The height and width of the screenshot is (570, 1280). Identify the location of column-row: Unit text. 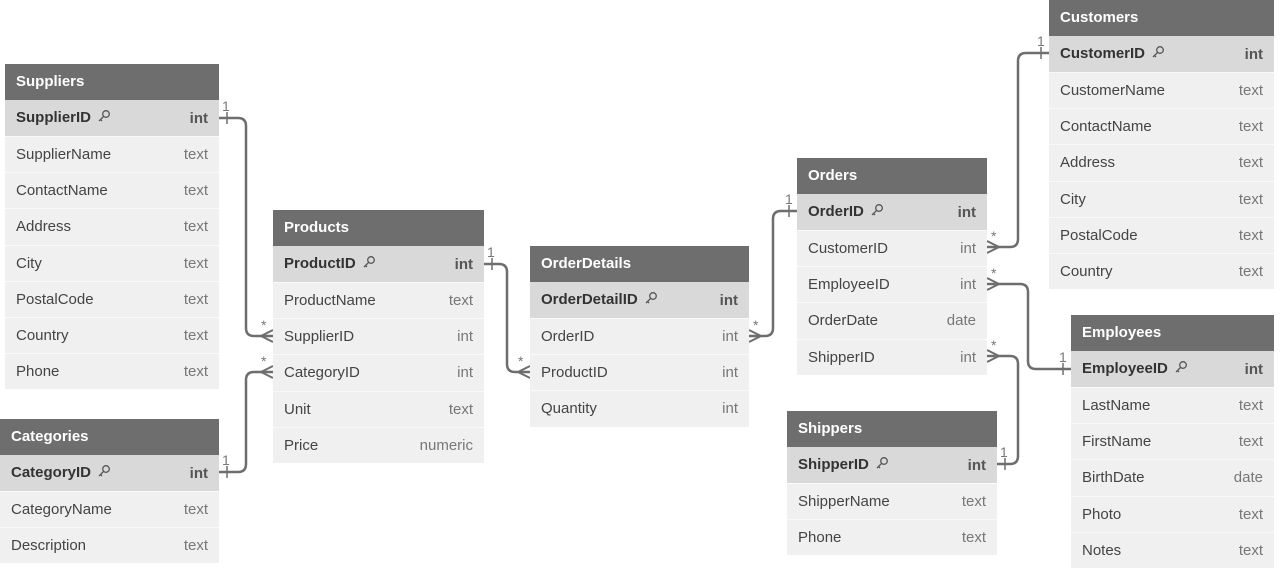
(378, 408).